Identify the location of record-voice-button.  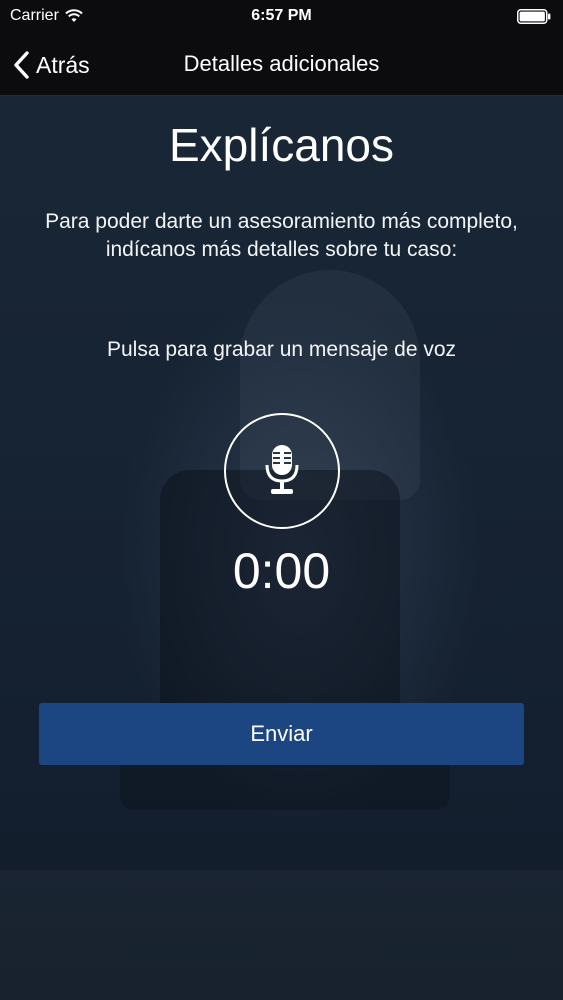
(282, 471).